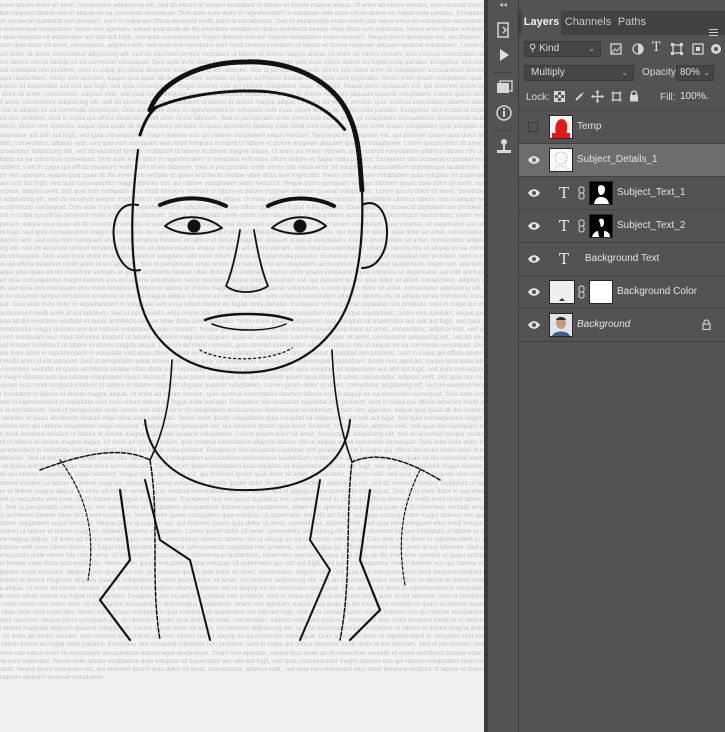 This screenshot has width=725, height=732. I want to click on panel-icons-column: ◂◂, so click(503, 366).